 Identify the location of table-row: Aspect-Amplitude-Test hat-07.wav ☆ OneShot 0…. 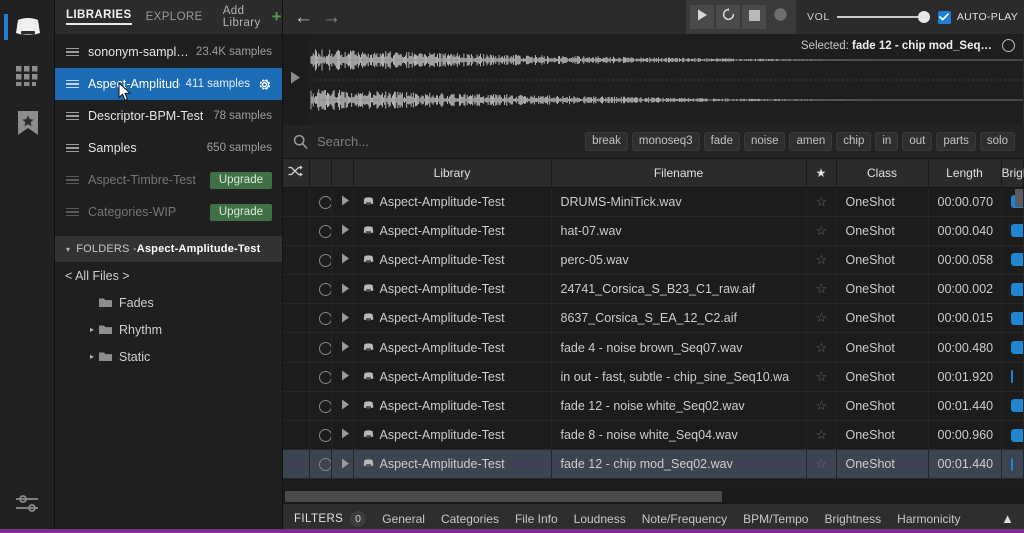
(653, 231).